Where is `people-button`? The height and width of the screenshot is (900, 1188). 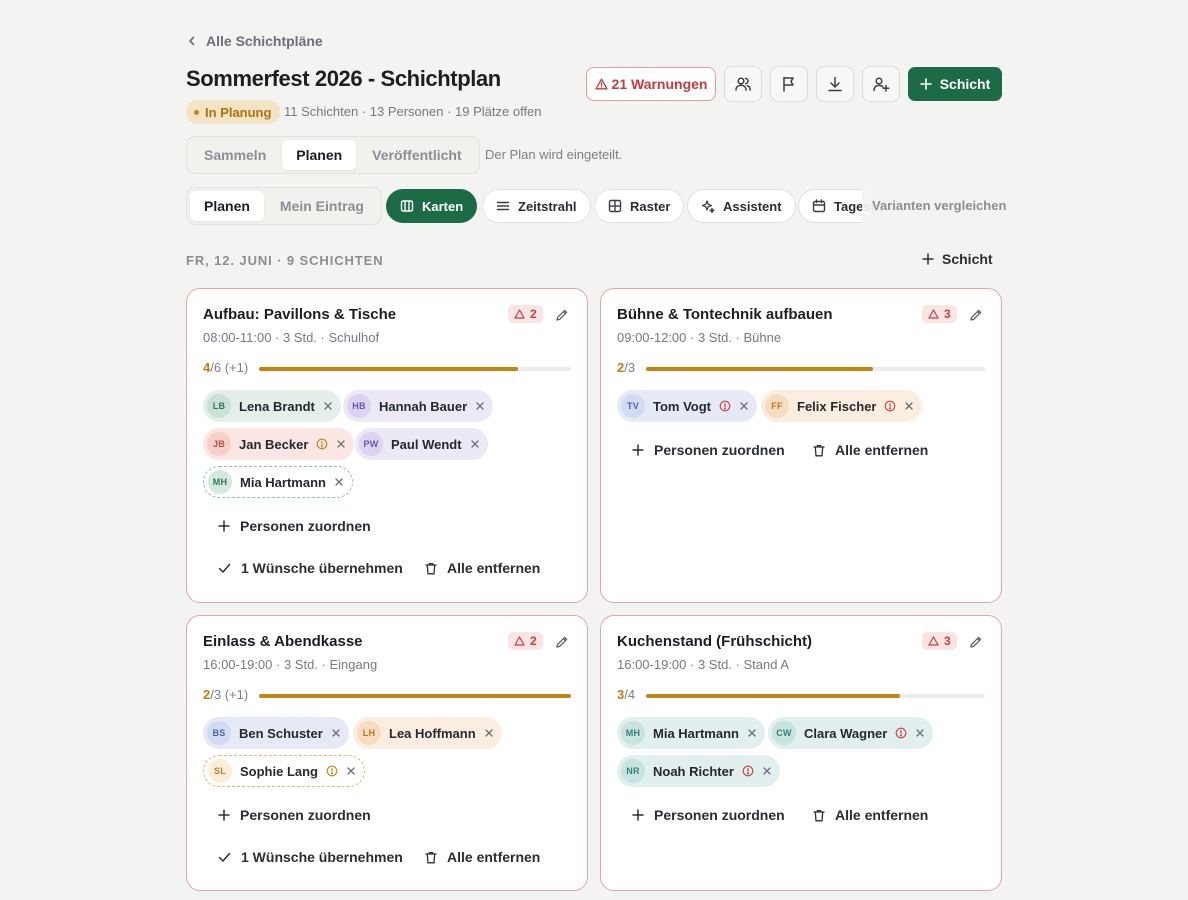 people-button is located at coordinates (743, 84).